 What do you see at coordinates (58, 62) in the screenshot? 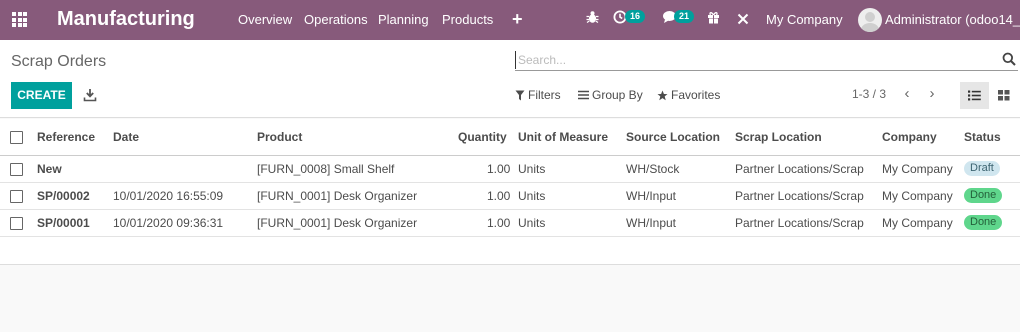
I see `page-title: Scrap Orders` at bounding box center [58, 62].